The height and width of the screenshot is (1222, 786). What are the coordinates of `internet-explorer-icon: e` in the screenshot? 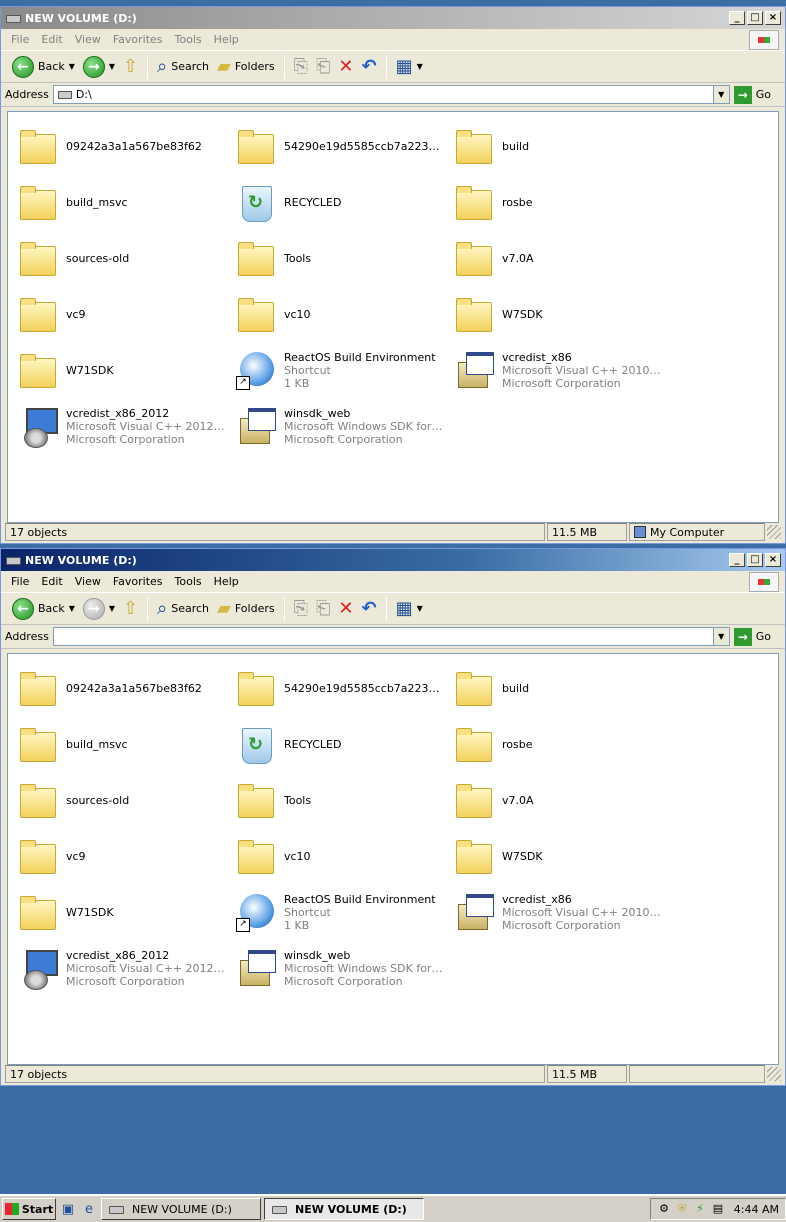 It's located at (89, 1209).